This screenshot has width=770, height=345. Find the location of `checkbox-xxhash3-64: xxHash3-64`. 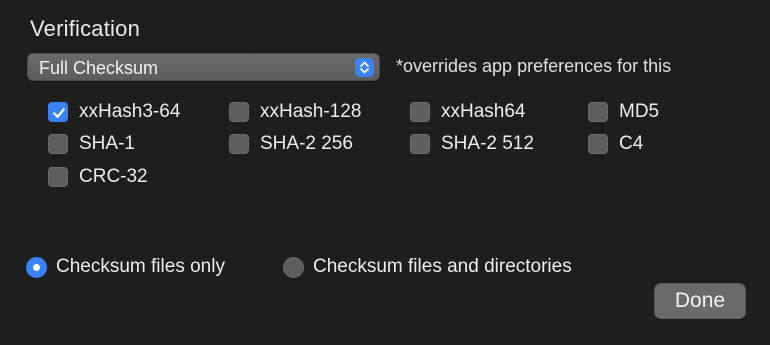

checkbox-xxhash3-64: xxHash3-64 is located at coordinates (114, 112).